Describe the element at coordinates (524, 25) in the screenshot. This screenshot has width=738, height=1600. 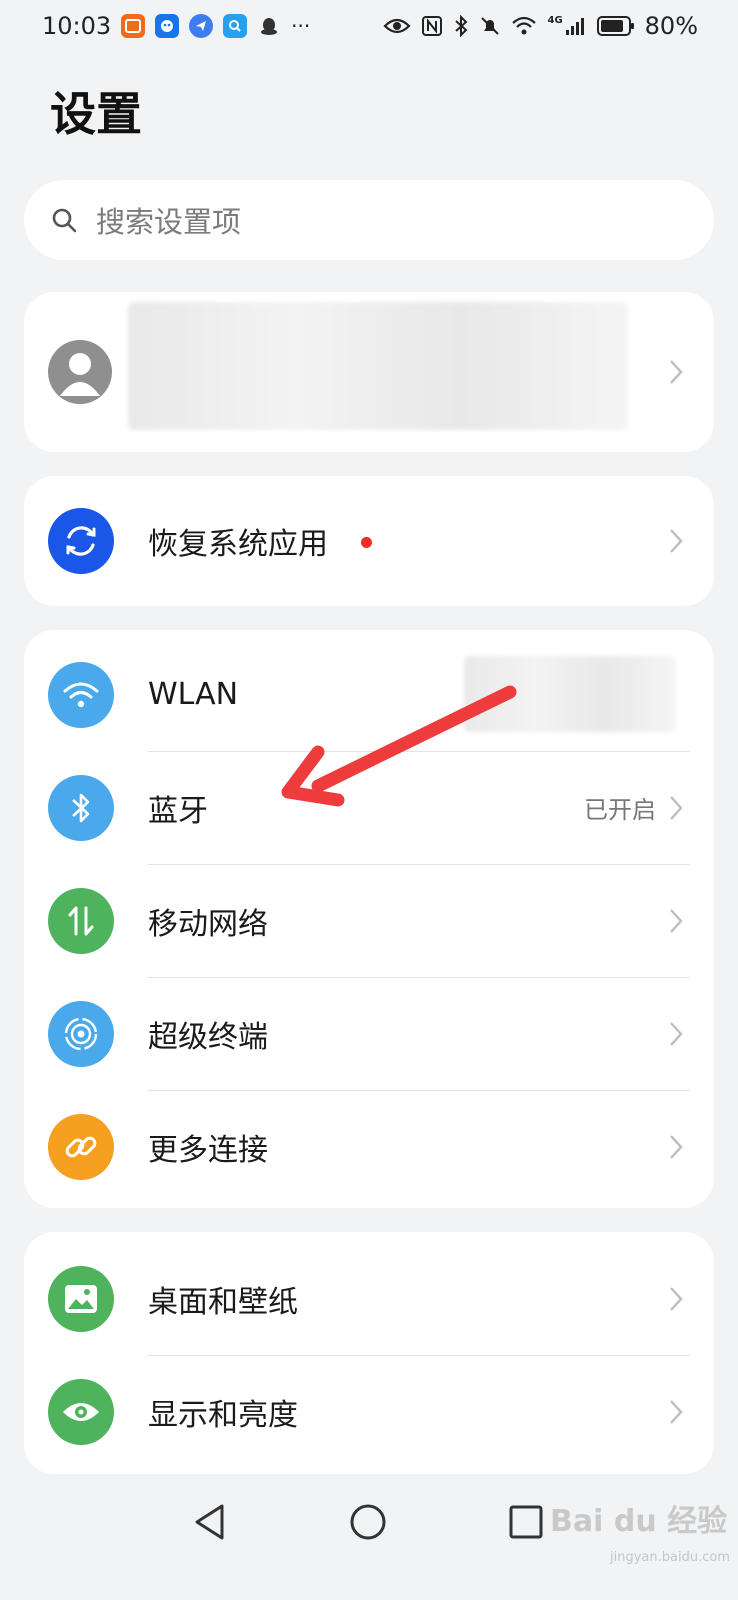
I see `wifi-status-icon` at that location.